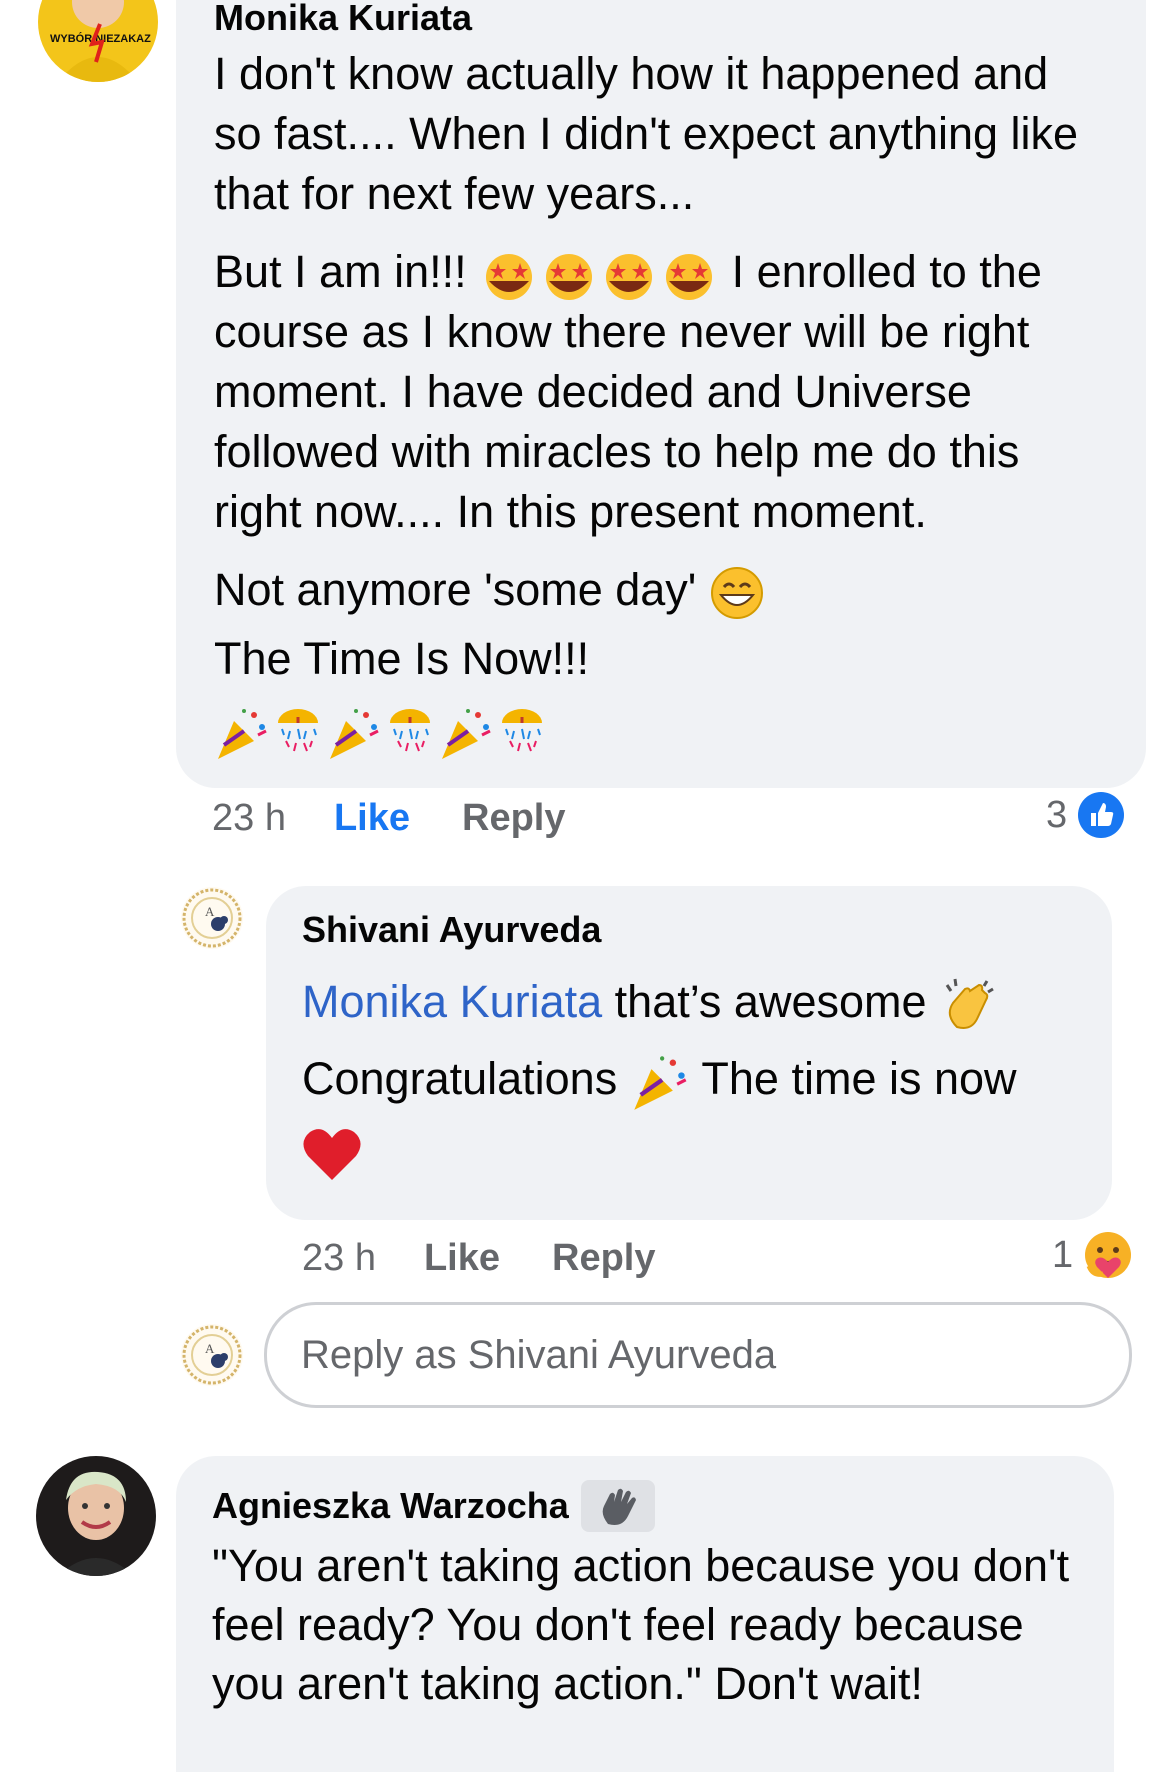 The width and height of the screenshot is (1170, 1772). I want to click on avatar-current-user: A, so click(212, 1355).